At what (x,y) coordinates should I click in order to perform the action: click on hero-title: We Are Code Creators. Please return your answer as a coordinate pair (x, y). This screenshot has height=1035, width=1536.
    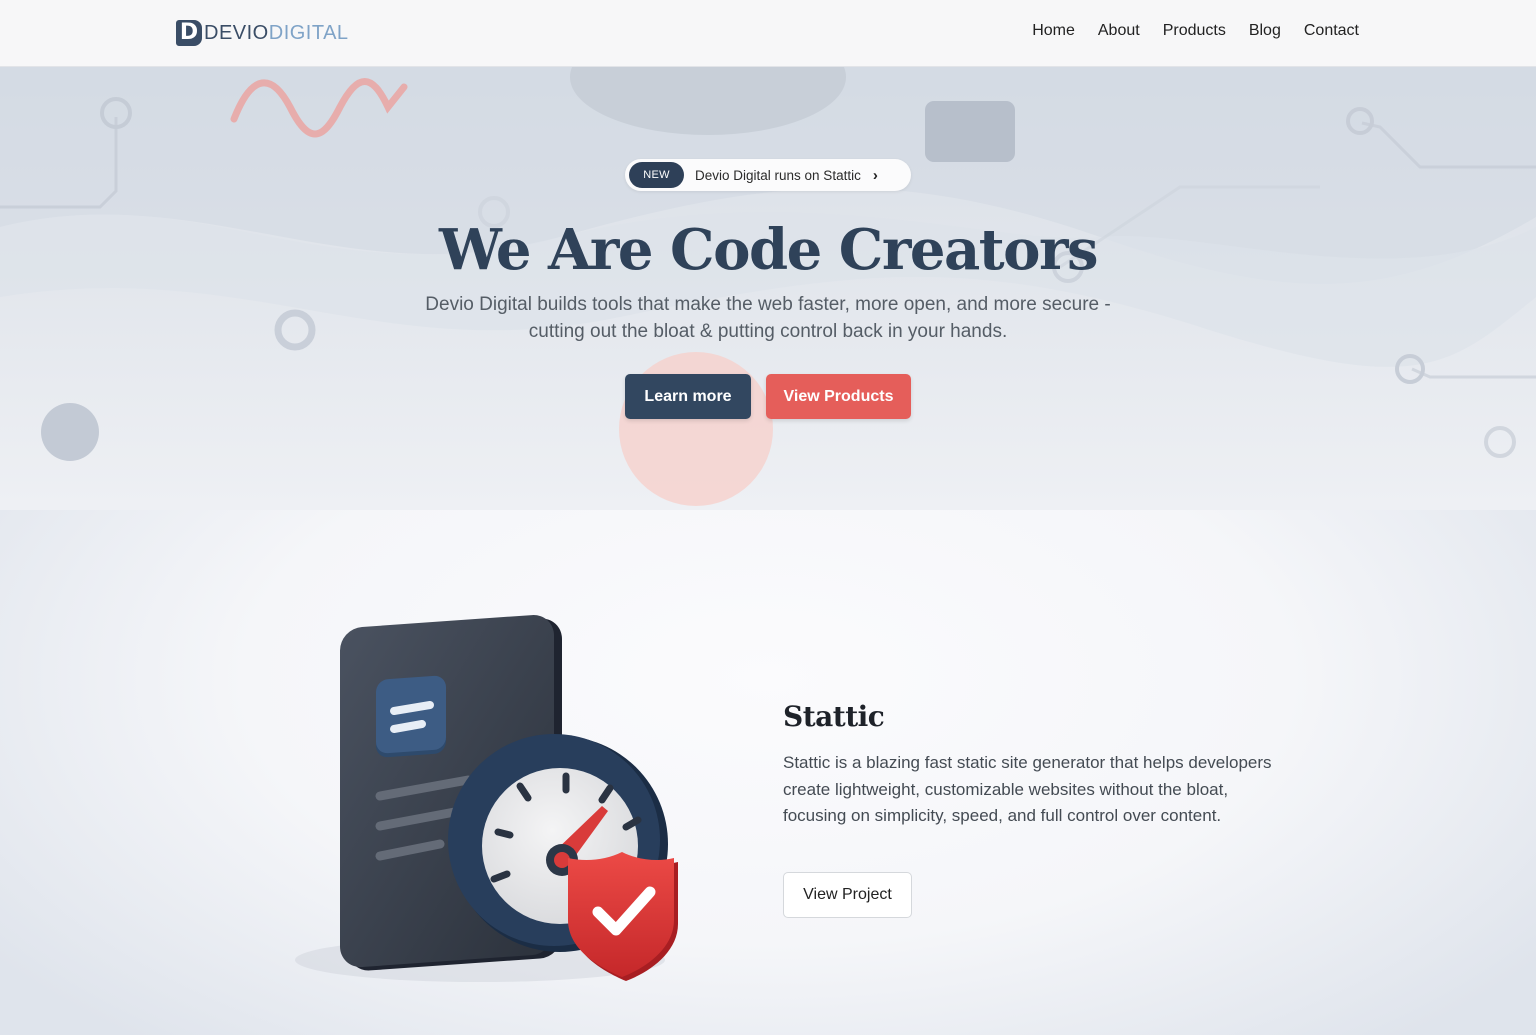
    Looking at the image, I should click on (768, 250).